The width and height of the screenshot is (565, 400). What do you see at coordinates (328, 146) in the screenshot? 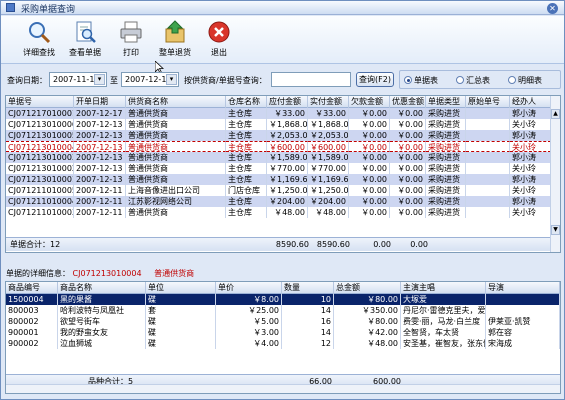
I see `order-cell: ￥600.00` at bounding box center [328, 146].